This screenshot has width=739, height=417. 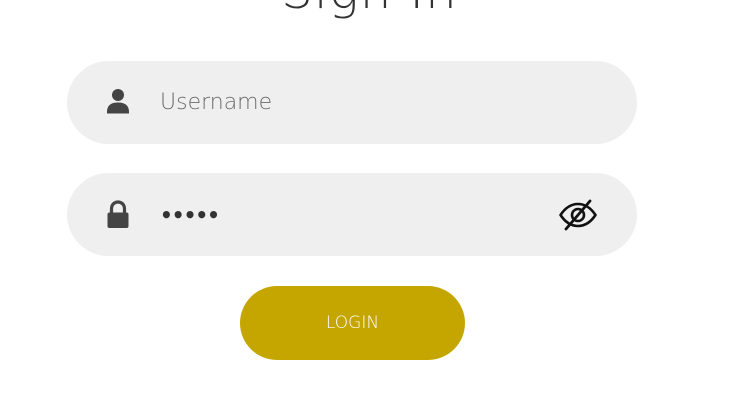 I want to click on login-button: LOGIN, so click(x=352, y=323).